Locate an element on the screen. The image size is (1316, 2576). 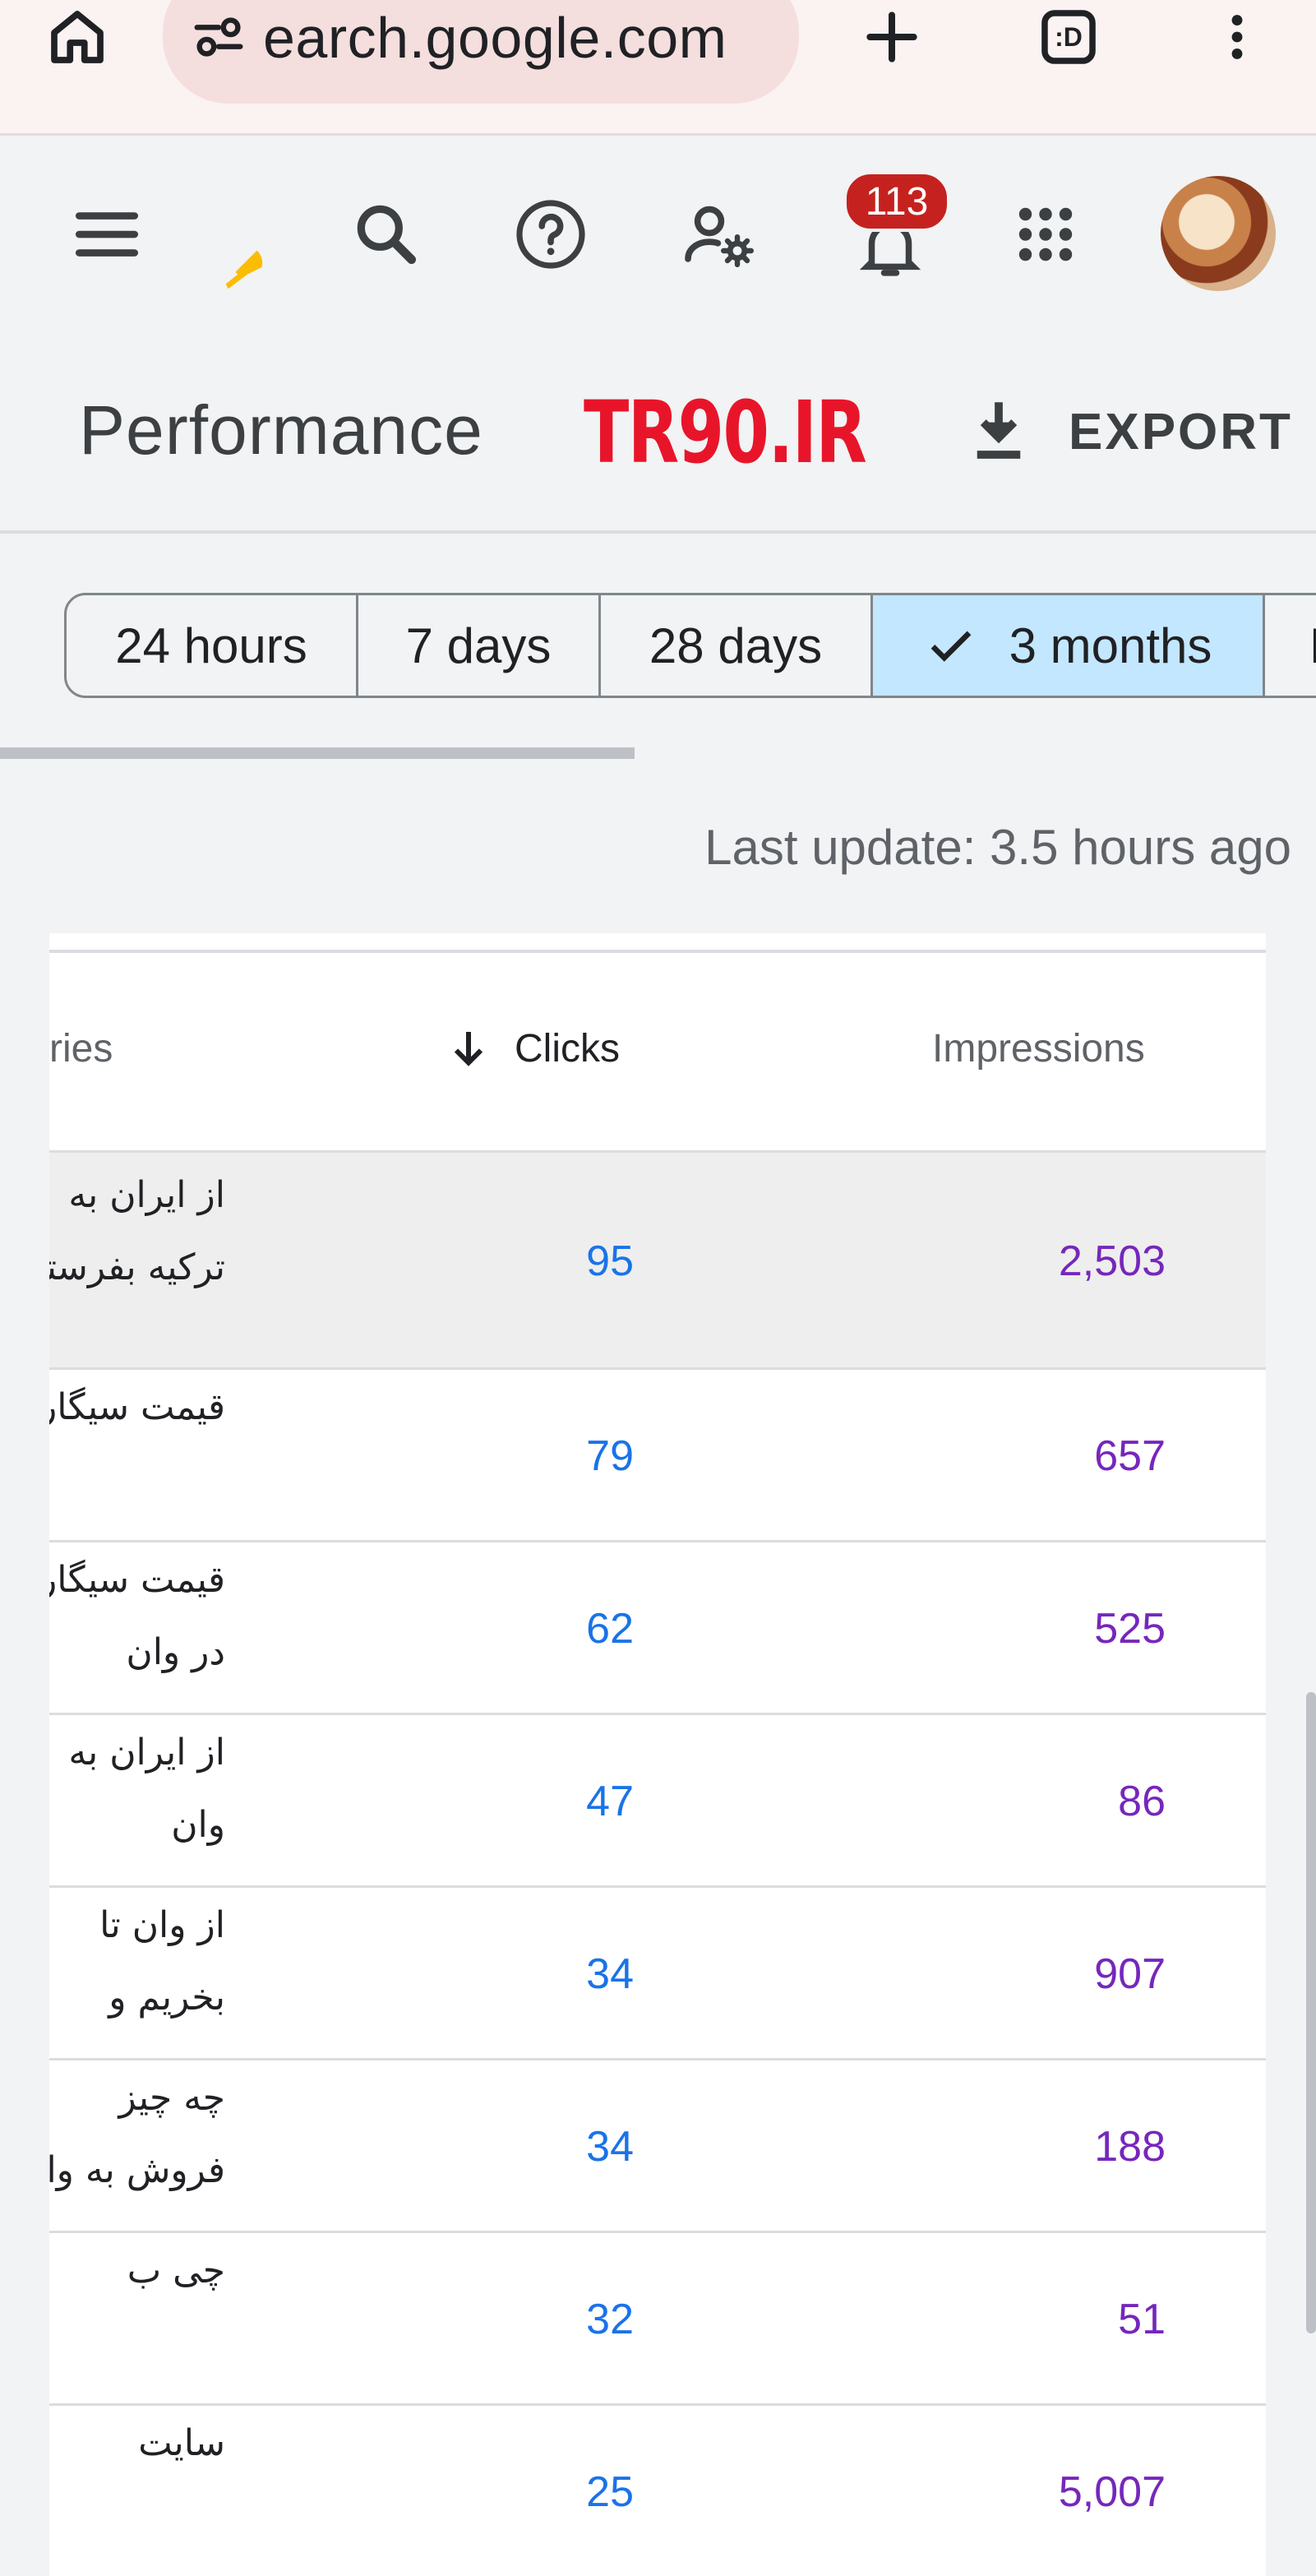
column-header-clicks: Clicks is located at coordinates (532, 1048).